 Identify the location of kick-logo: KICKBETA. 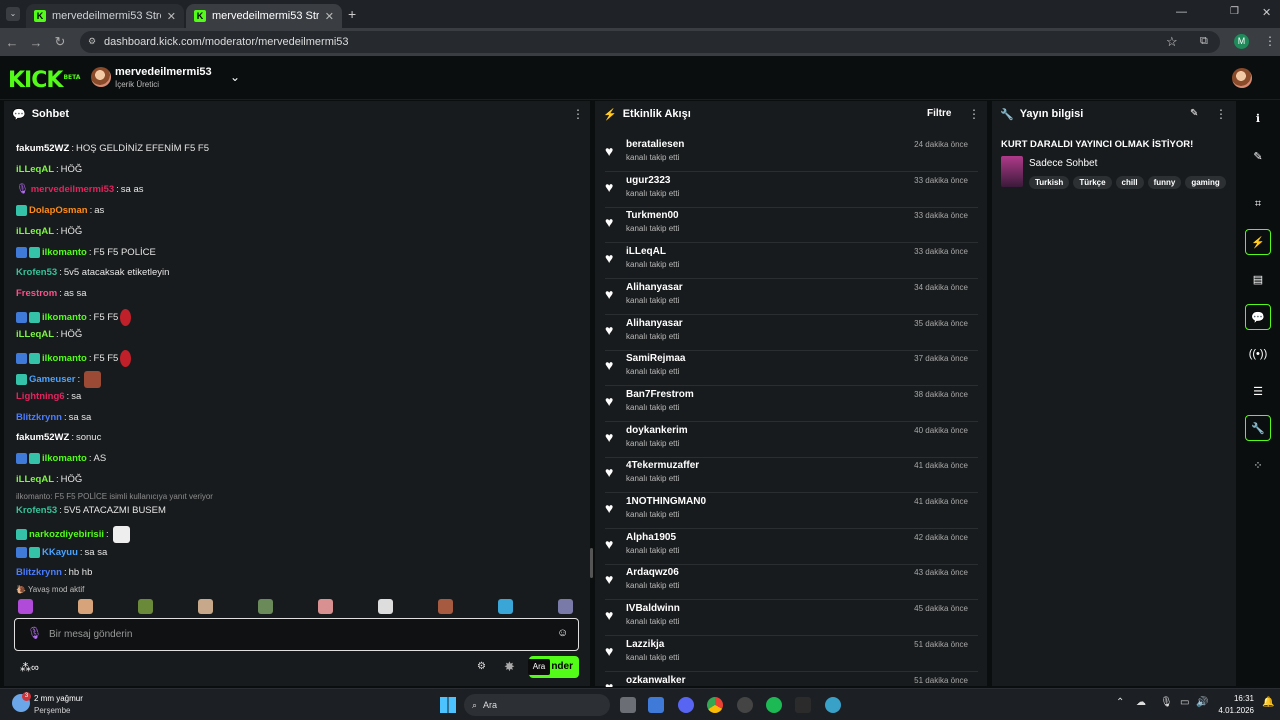
(44, 80).